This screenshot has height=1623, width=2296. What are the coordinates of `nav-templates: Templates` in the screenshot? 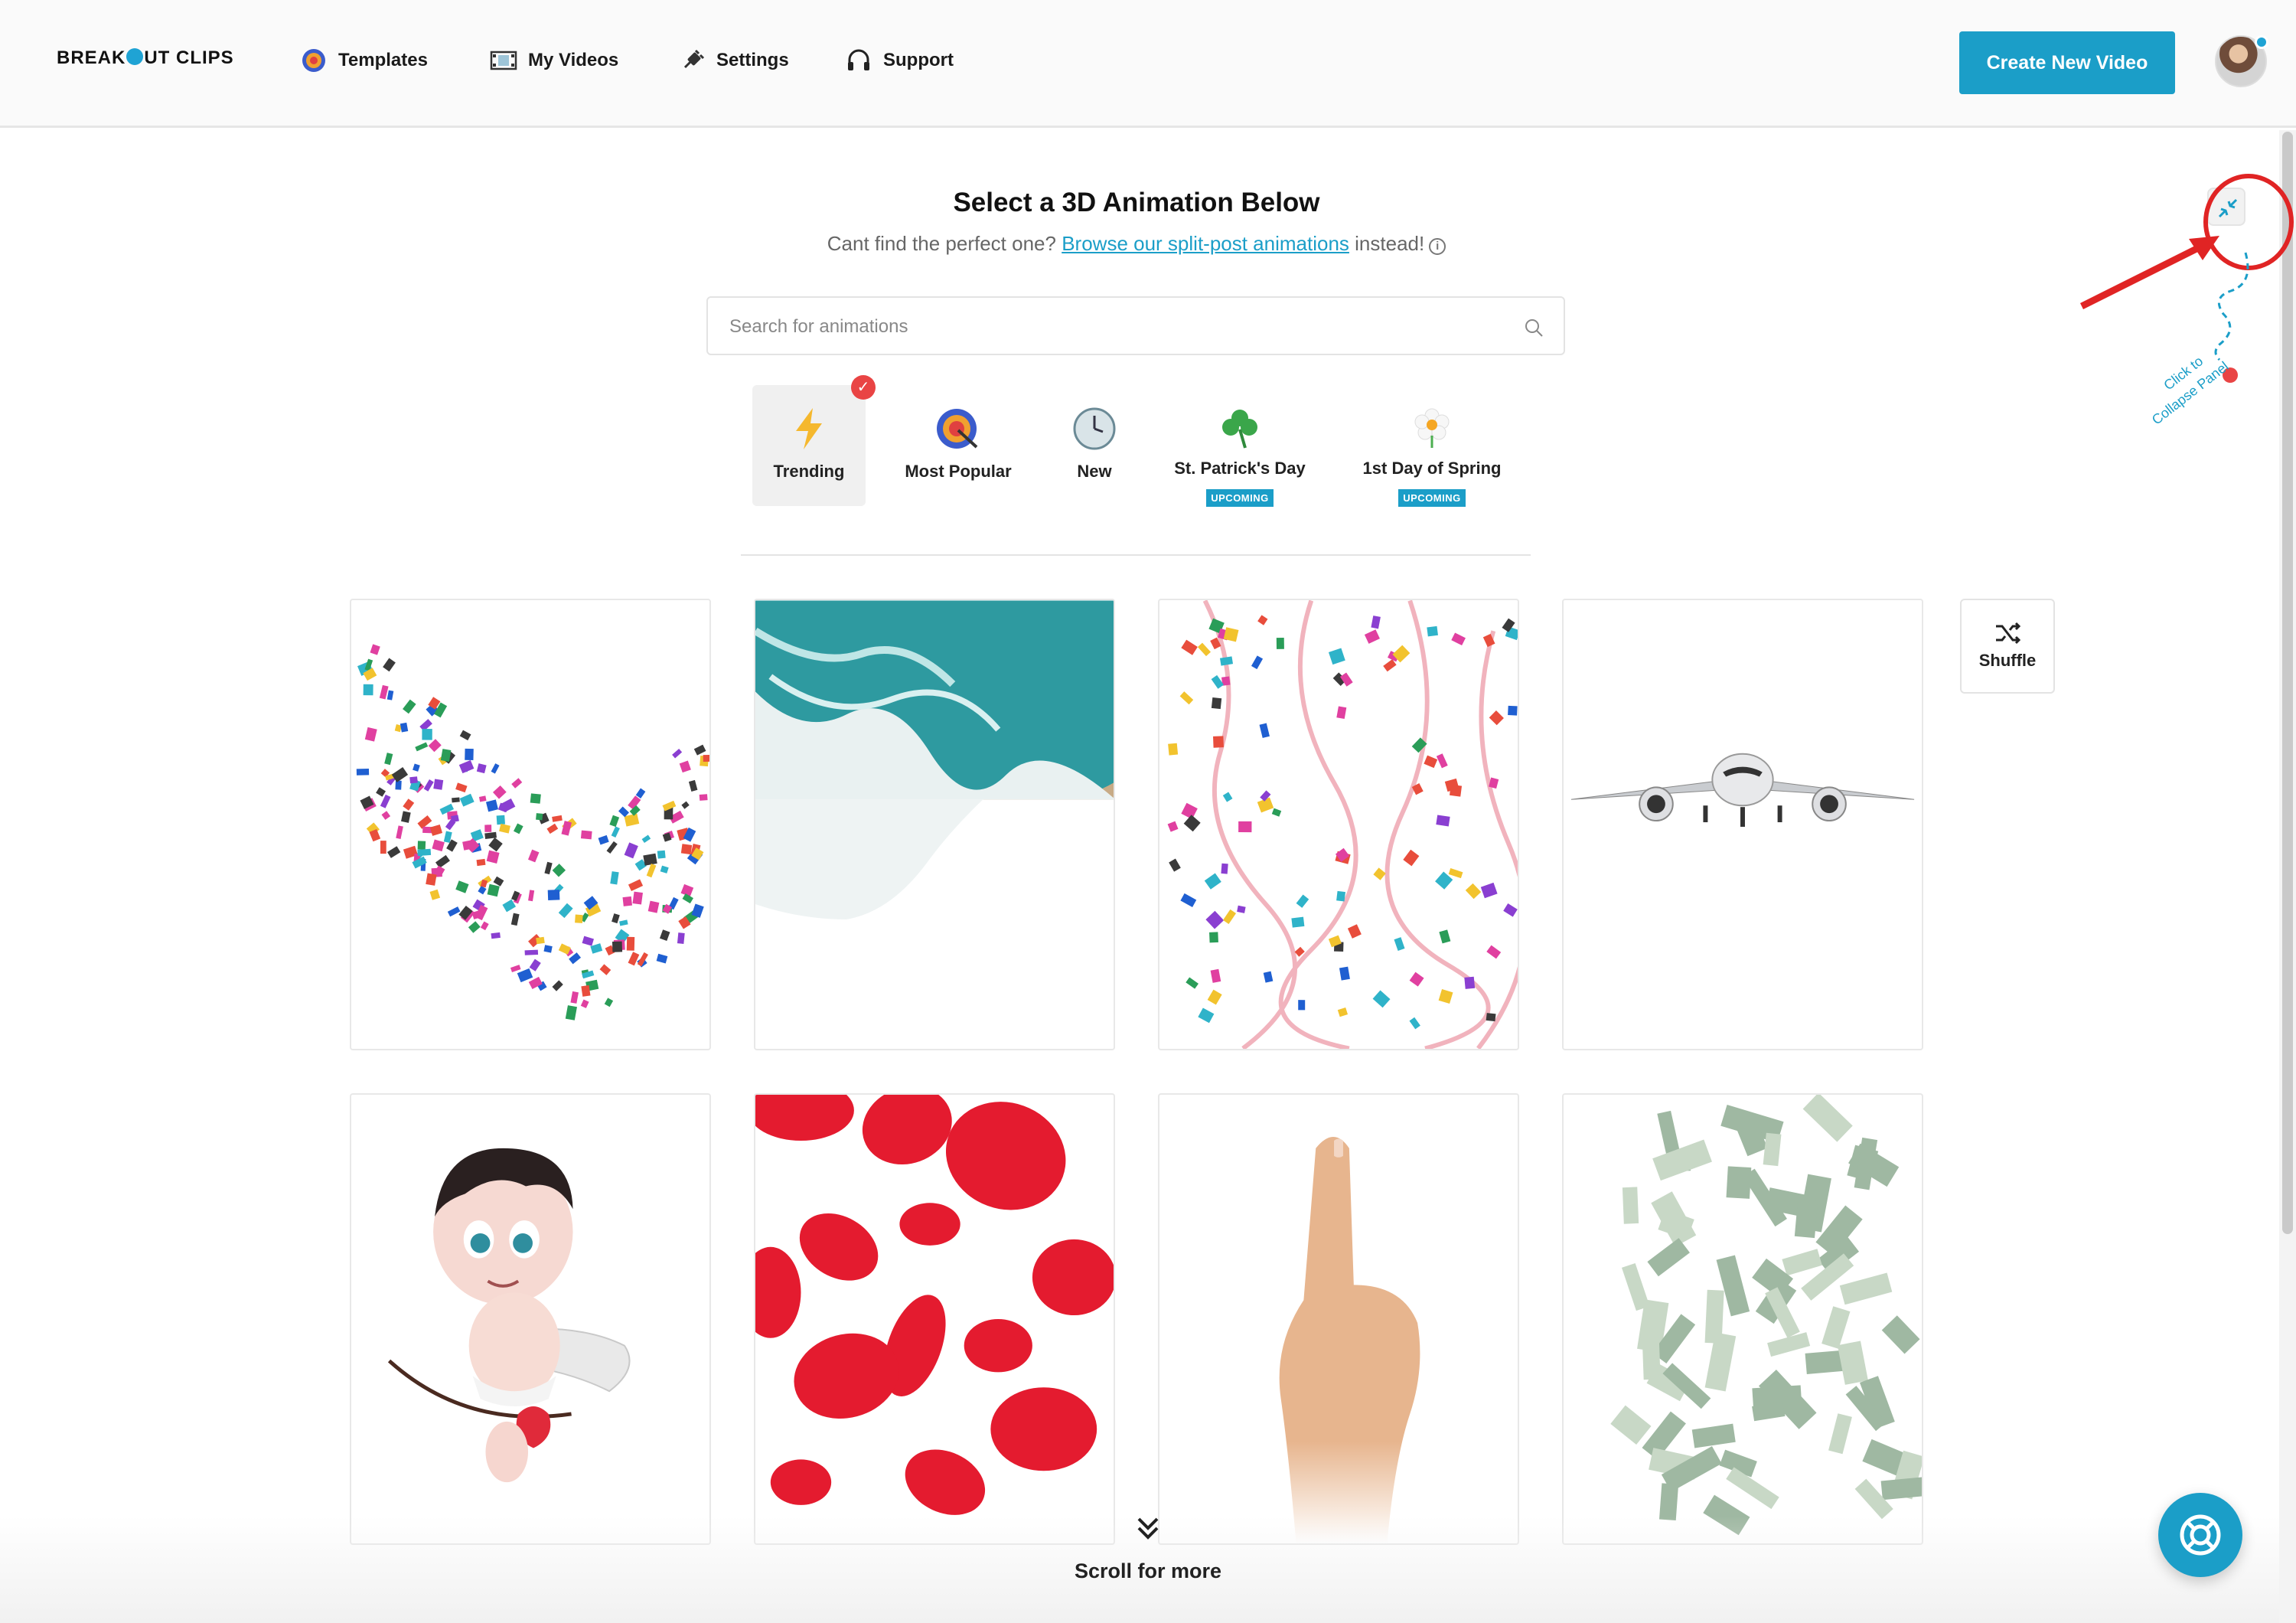 It's located at (364, 60).